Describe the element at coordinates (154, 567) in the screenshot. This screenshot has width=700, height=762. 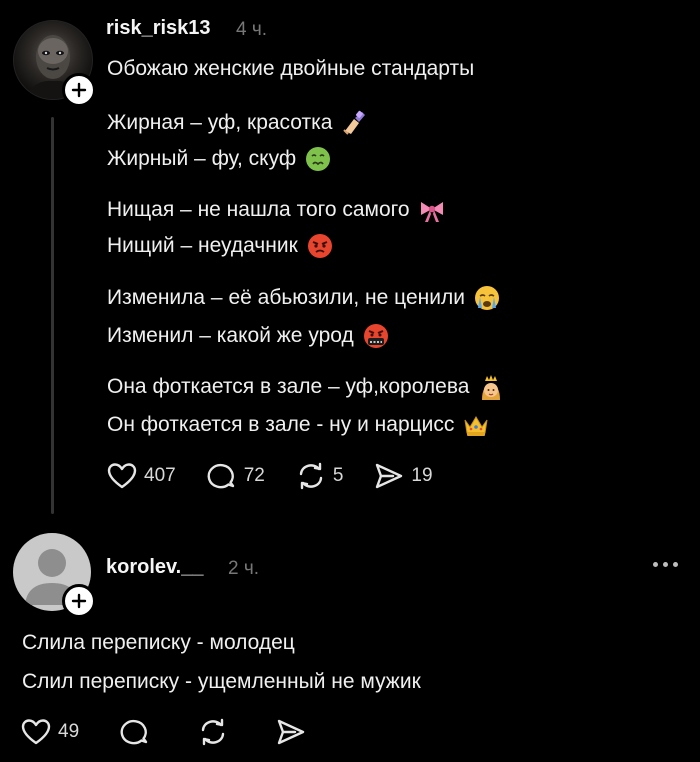
I see `username: korolev.__` at that location.